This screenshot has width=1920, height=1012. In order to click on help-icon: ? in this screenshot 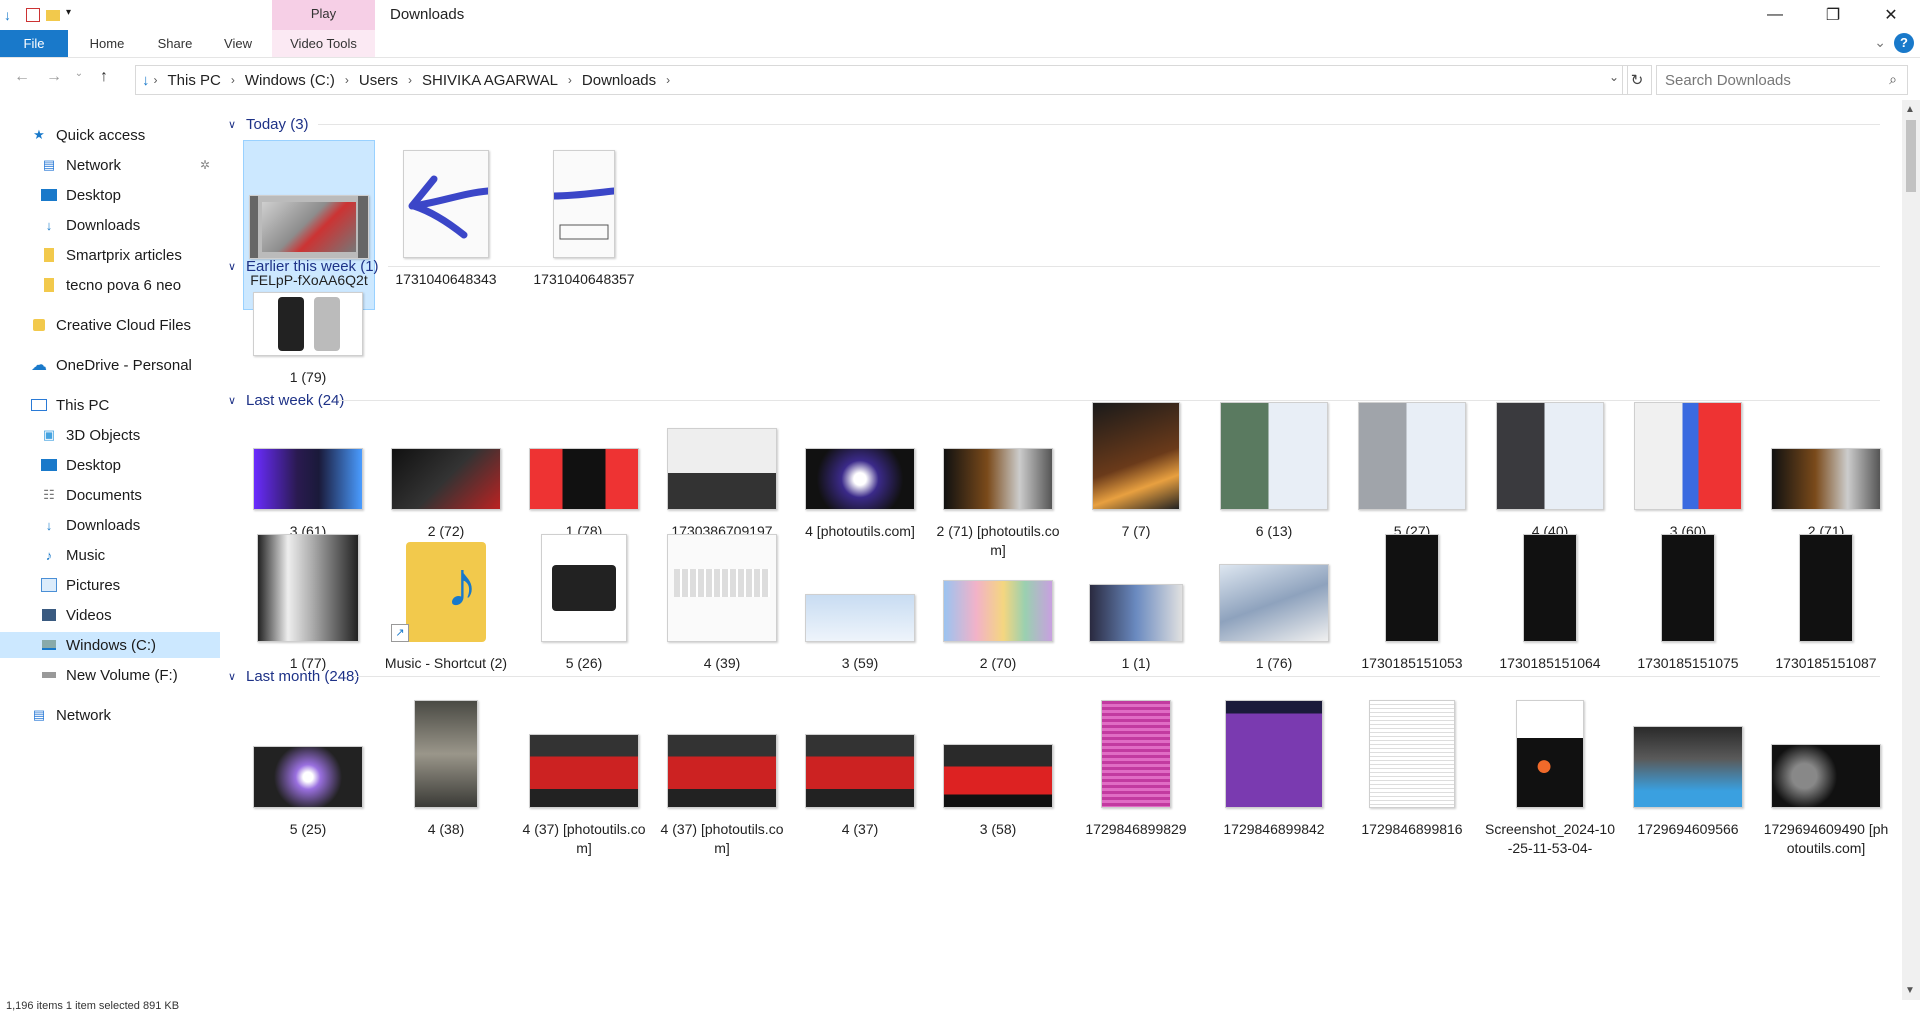, I will do `click(1904, 43)`.